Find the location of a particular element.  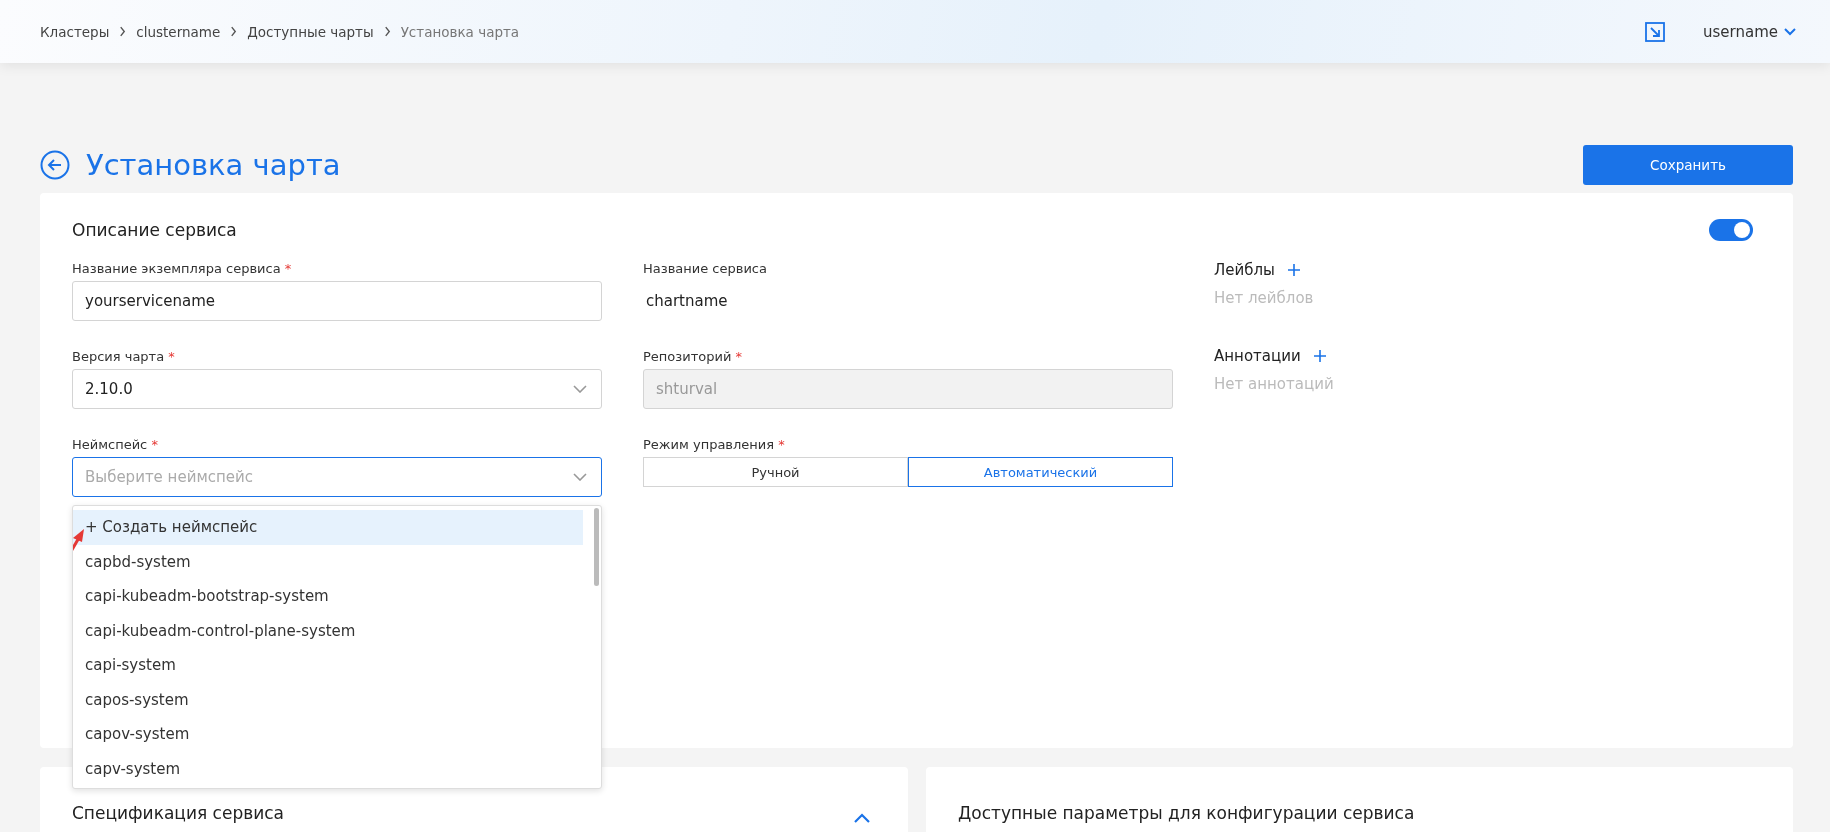

dropdown-option: capi-kubeadm-bootstrap-system is located at coordinates (328, 596).